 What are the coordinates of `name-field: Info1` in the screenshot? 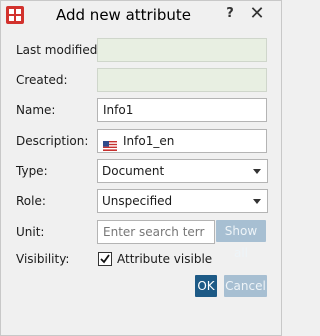 It's located at (182, 110).